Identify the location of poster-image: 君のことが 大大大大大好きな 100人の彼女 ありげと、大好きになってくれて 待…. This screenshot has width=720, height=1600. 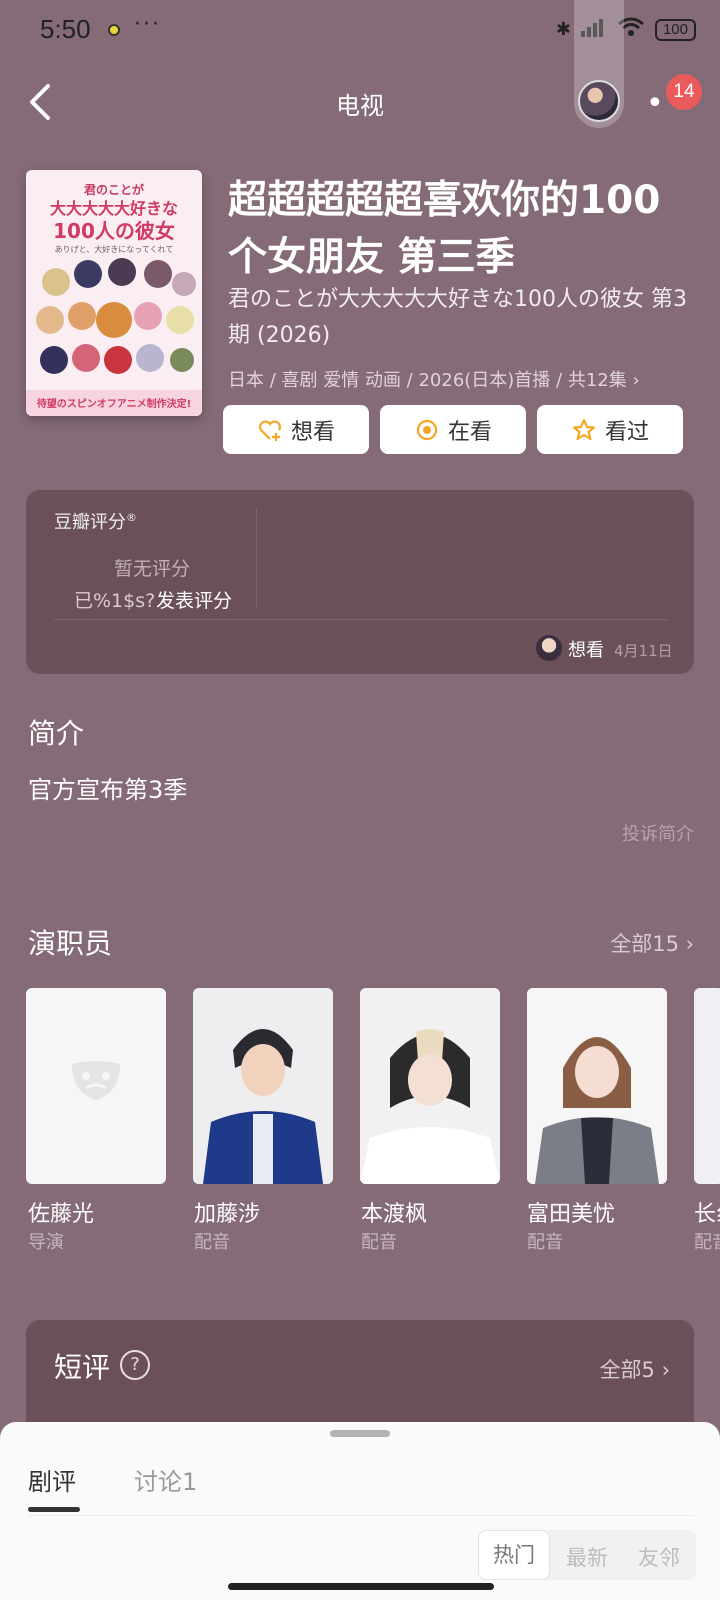
(114, 293).